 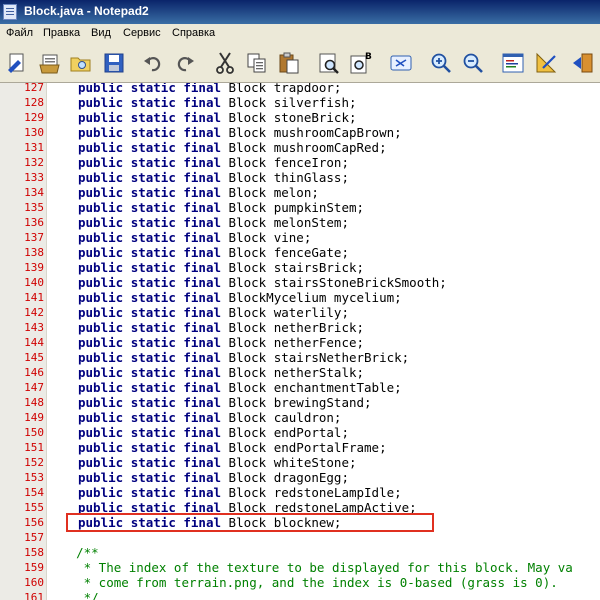 What do you see at coordinates (185, 63) in the screenshot?
I see `redo-icon` at bounding box center [185, 63].